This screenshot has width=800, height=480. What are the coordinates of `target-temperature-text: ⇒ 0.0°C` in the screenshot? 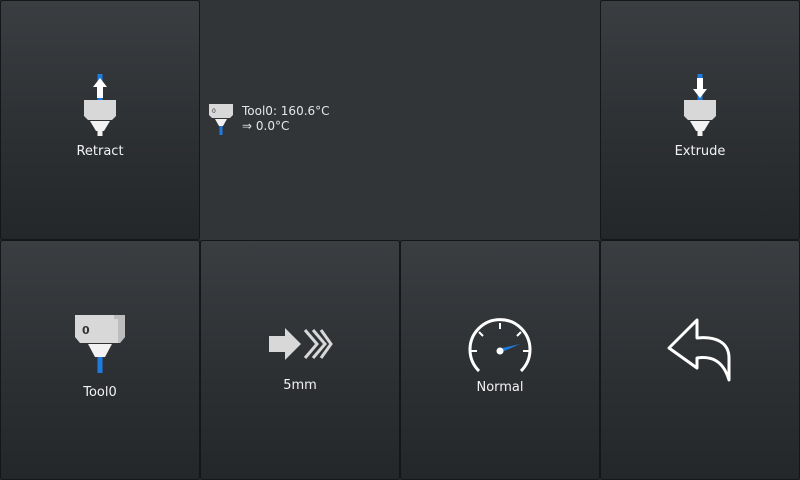 It's located at (266, 126).